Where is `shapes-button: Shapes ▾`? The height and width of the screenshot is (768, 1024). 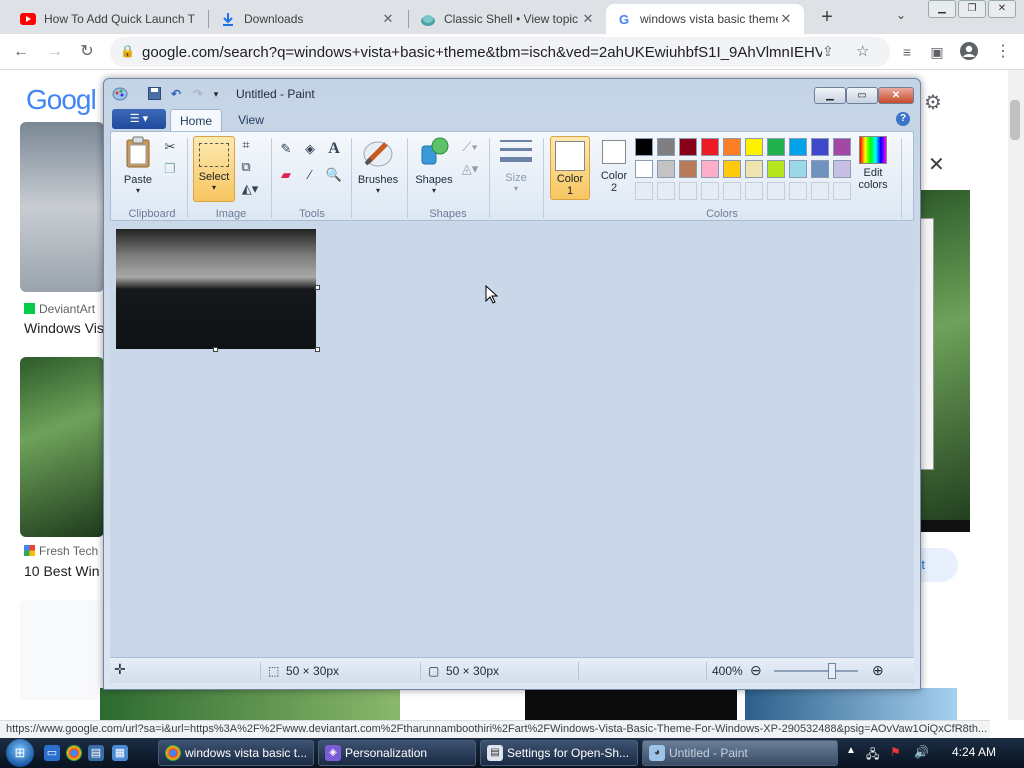
shapes-button: Shapes ▾ is located at coordinates (434, 169).